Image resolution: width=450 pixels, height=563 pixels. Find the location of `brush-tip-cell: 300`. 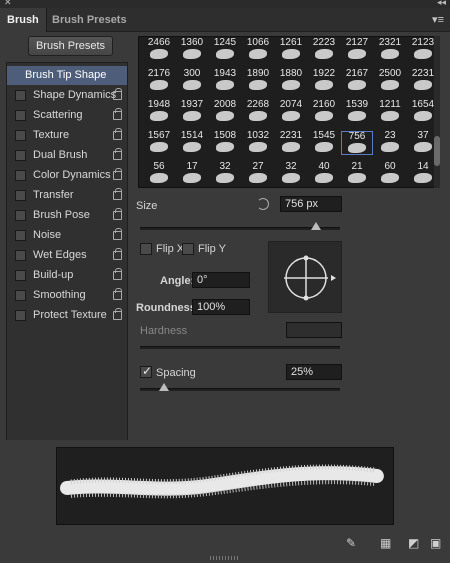

brush-tip-cell: 300 is located at coordinates (192, 81).